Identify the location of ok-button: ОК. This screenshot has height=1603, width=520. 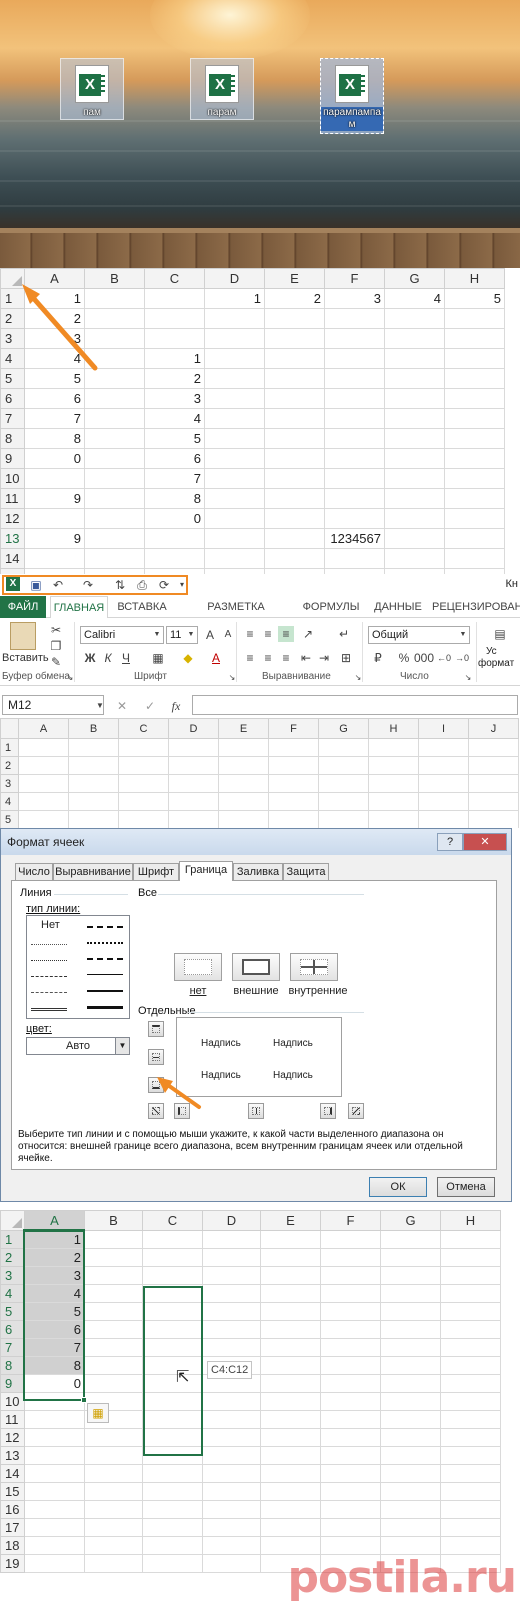
(398, 1187).